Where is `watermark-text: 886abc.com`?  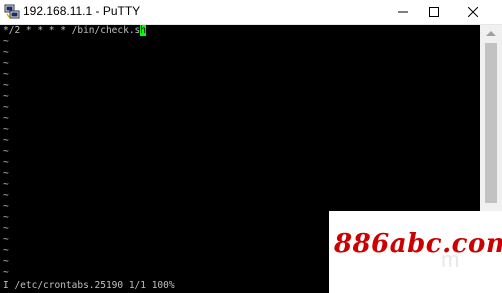 watermark-text: 886abc.com is located at coordinates (418, 244).